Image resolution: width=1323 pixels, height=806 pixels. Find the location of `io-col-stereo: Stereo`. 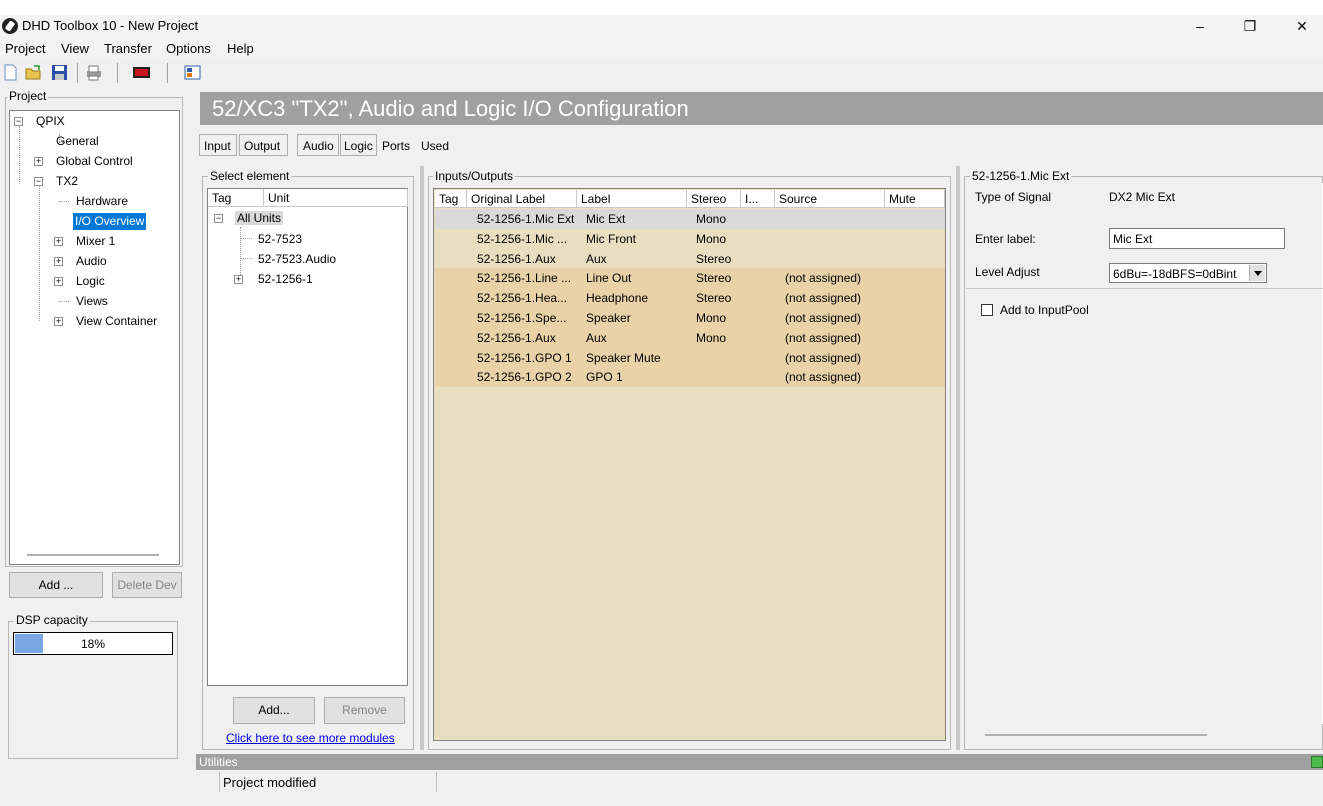

io-col-stereo: Stereo is located at coordinates (714, 199).